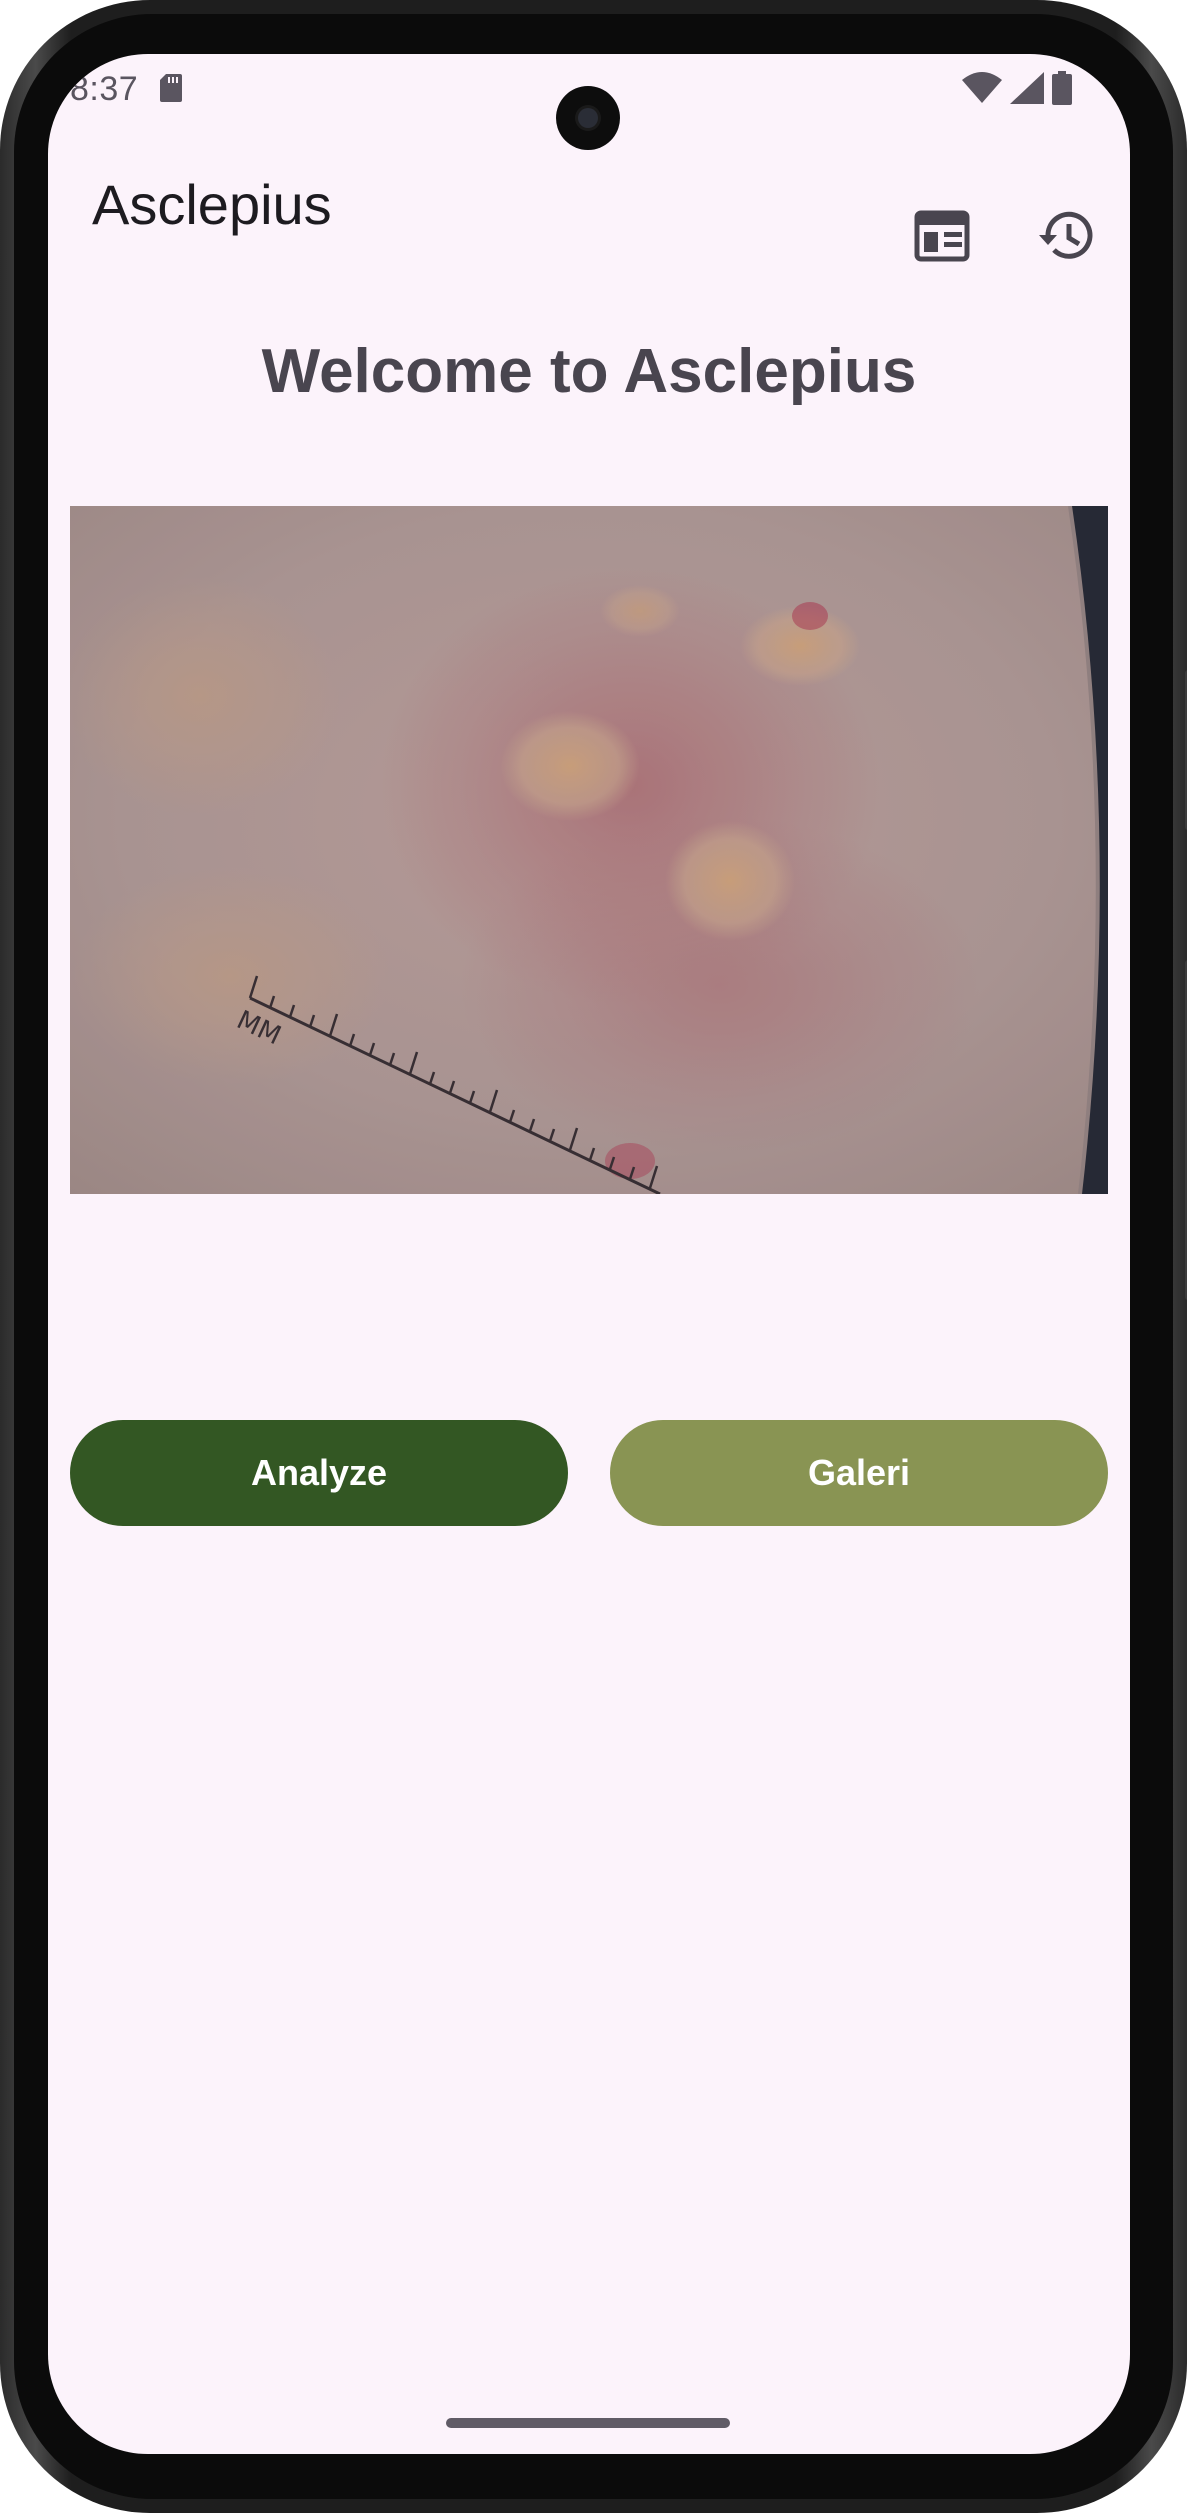  I want to click on status-icons, so click(1017, 88).